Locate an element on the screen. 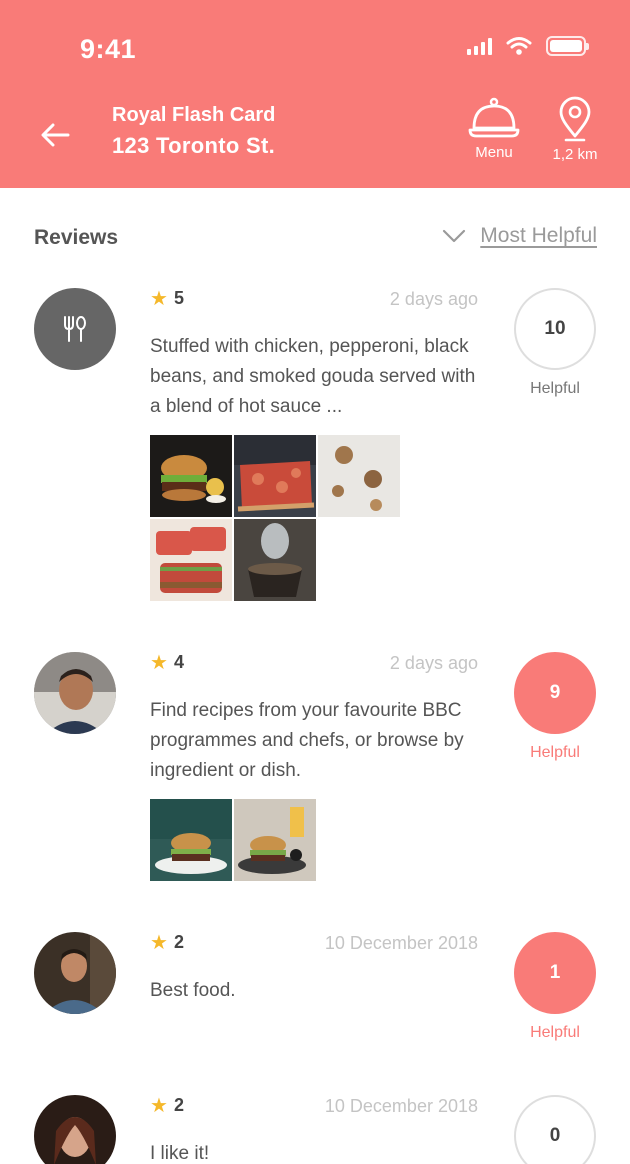 The height and width of the screenshot is (1164, 630). helpful-button: 9 Helpful is located at coordinates (555, 707).